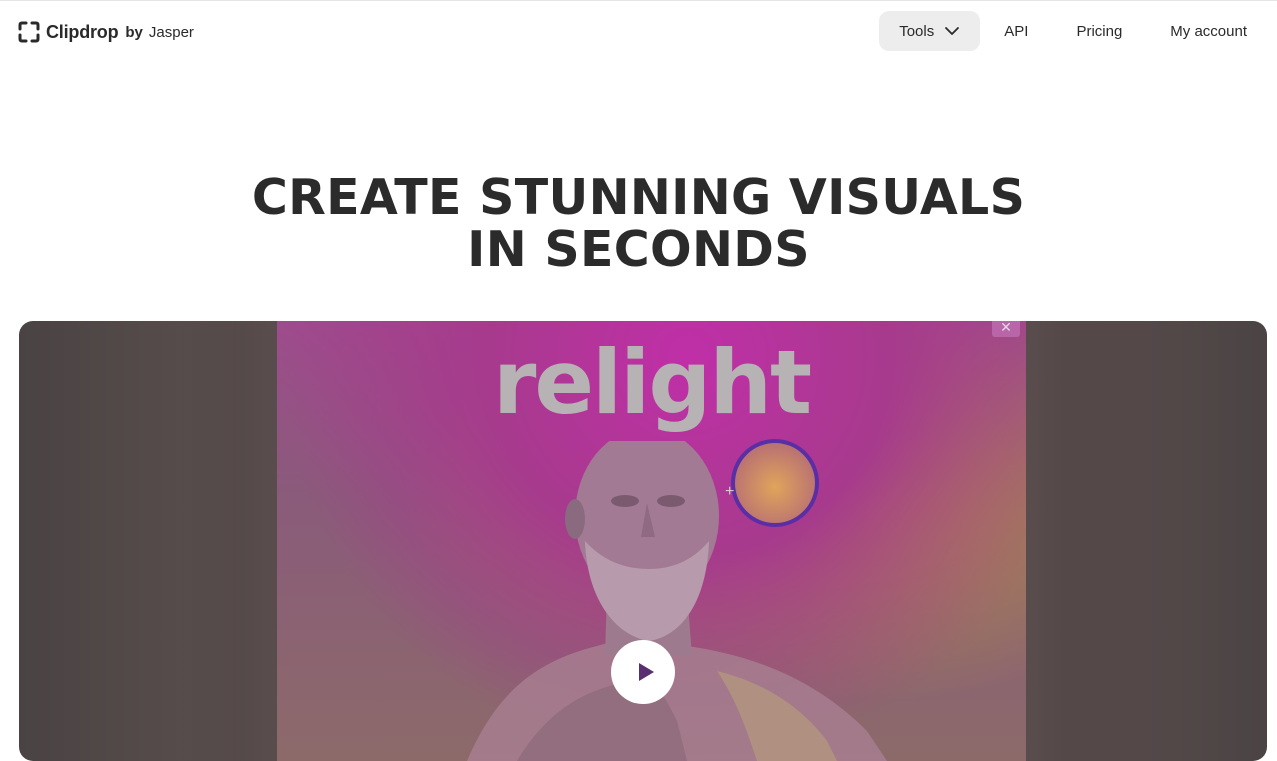 This screenshot has width=1277, height=761. What do you see at coordinates (134, 32) in the screenshot?
I see `brand-by: by` at bounding box center [134, 32].